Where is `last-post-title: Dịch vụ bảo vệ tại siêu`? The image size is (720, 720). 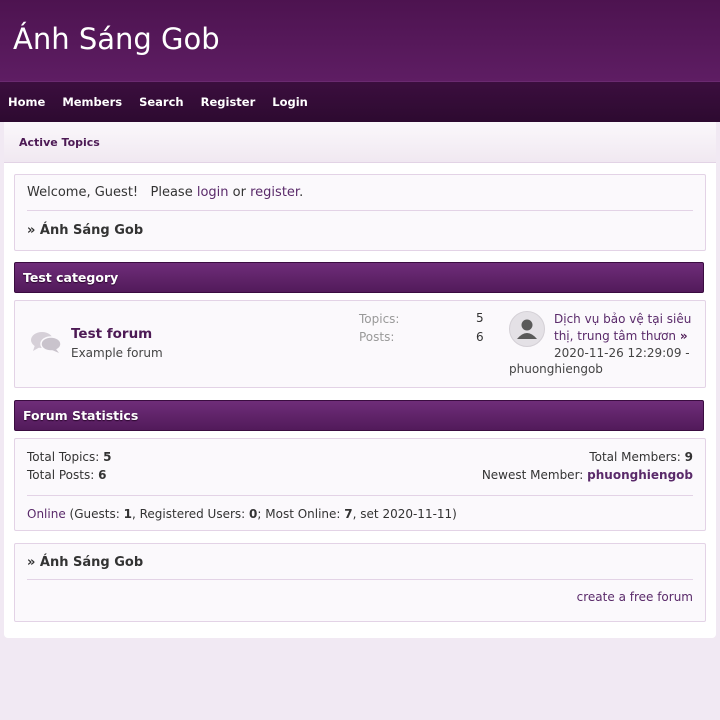
last-post-title: Dịch vụ bảo vệ tại siêu is located at coordinates (622, 319).